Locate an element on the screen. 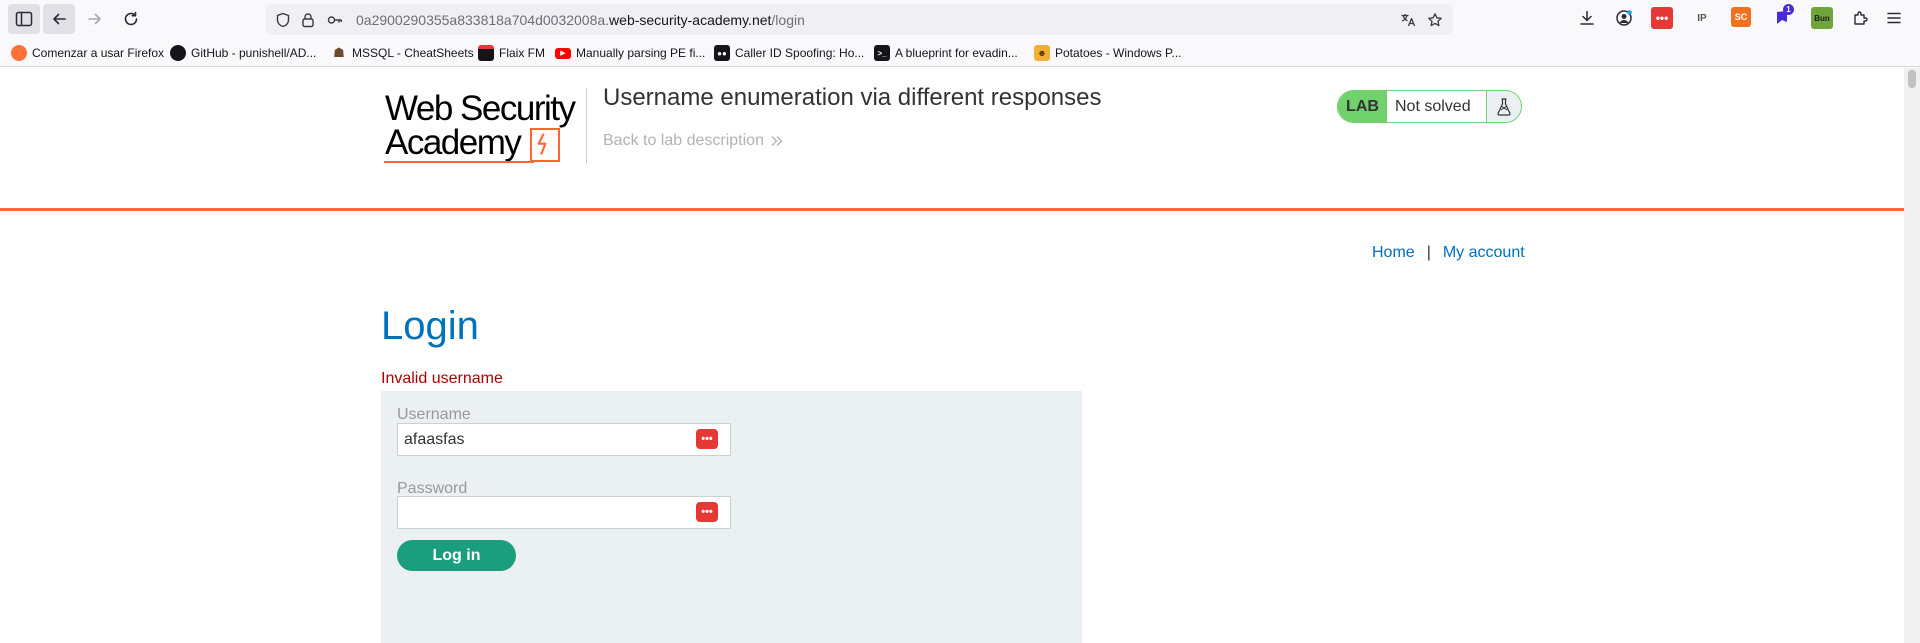  extensions-button is located at coordinates (1861, 18).